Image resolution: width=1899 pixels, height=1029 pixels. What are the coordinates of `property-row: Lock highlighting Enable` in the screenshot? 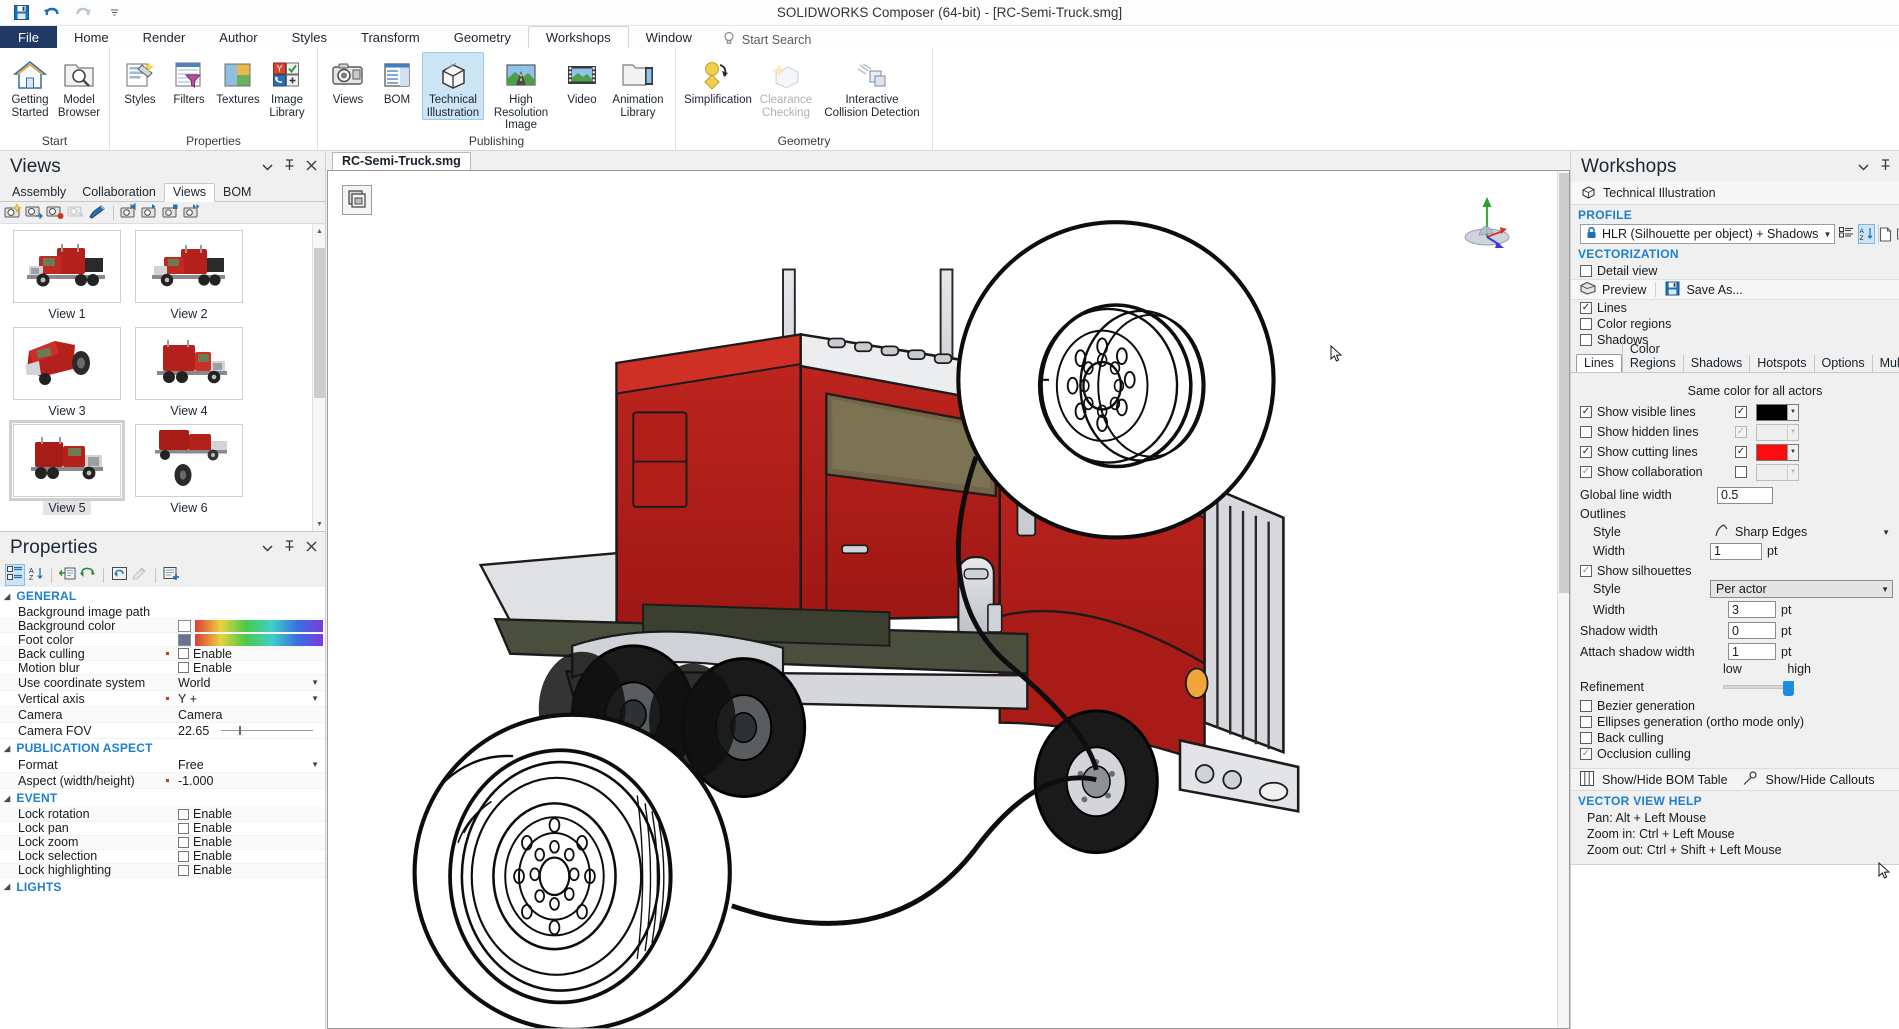 It's located at (162, 870).